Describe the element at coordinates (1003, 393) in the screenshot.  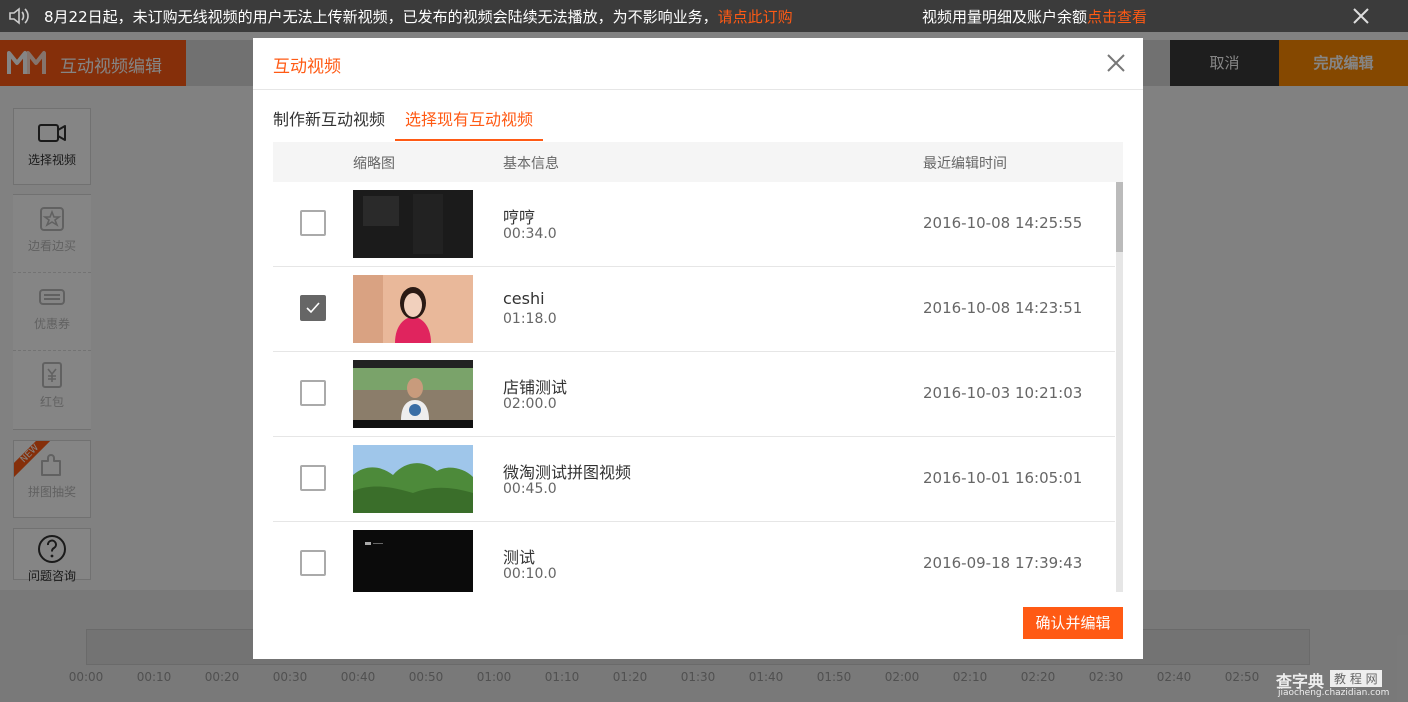
I see `video-edit-time: 2016-10-03 10:21:03` at that location.